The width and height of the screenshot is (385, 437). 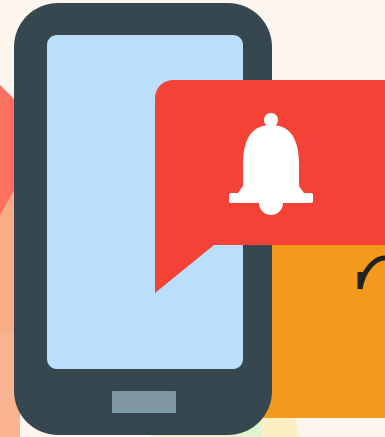 I want to click on orange-card, so click(x=320, y=328).